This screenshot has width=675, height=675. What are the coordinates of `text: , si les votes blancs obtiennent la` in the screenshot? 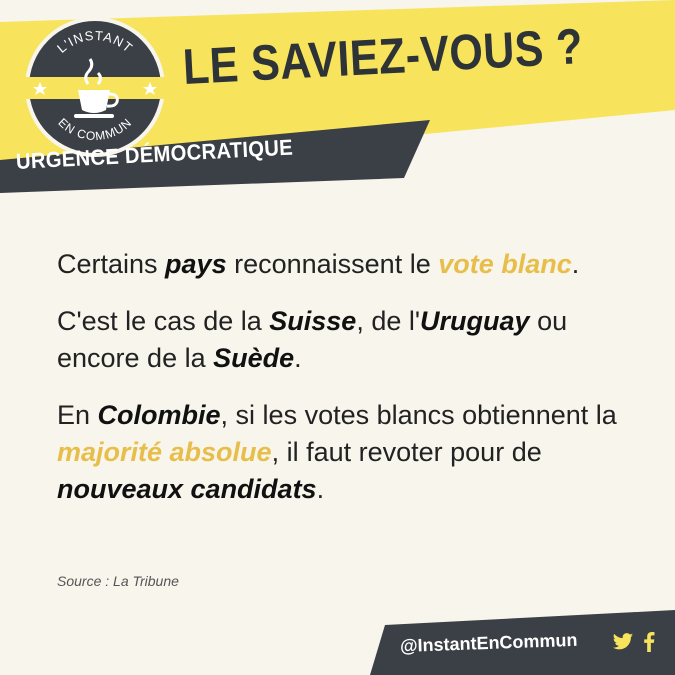 It's located at (418, 415).